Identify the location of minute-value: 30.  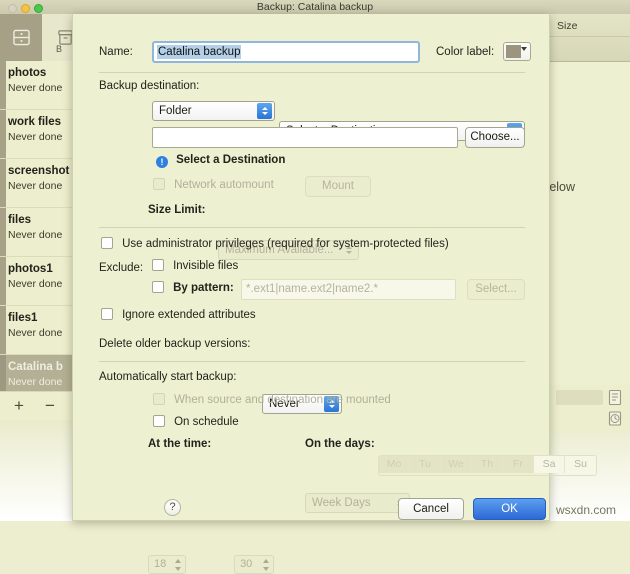
(246, 564).